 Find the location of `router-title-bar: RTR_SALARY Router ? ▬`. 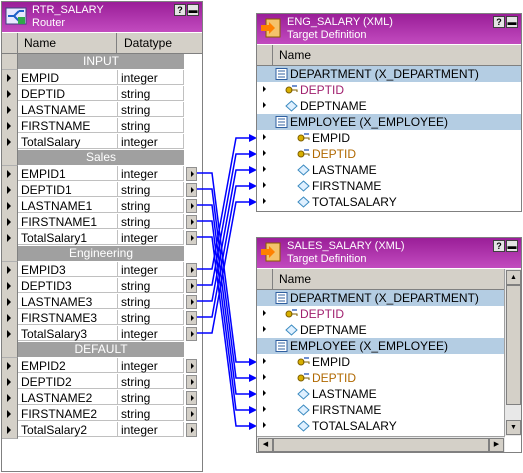

router-title-bar: RTR_SALARY Router ? ▬ is located at coordinates (102, 17).